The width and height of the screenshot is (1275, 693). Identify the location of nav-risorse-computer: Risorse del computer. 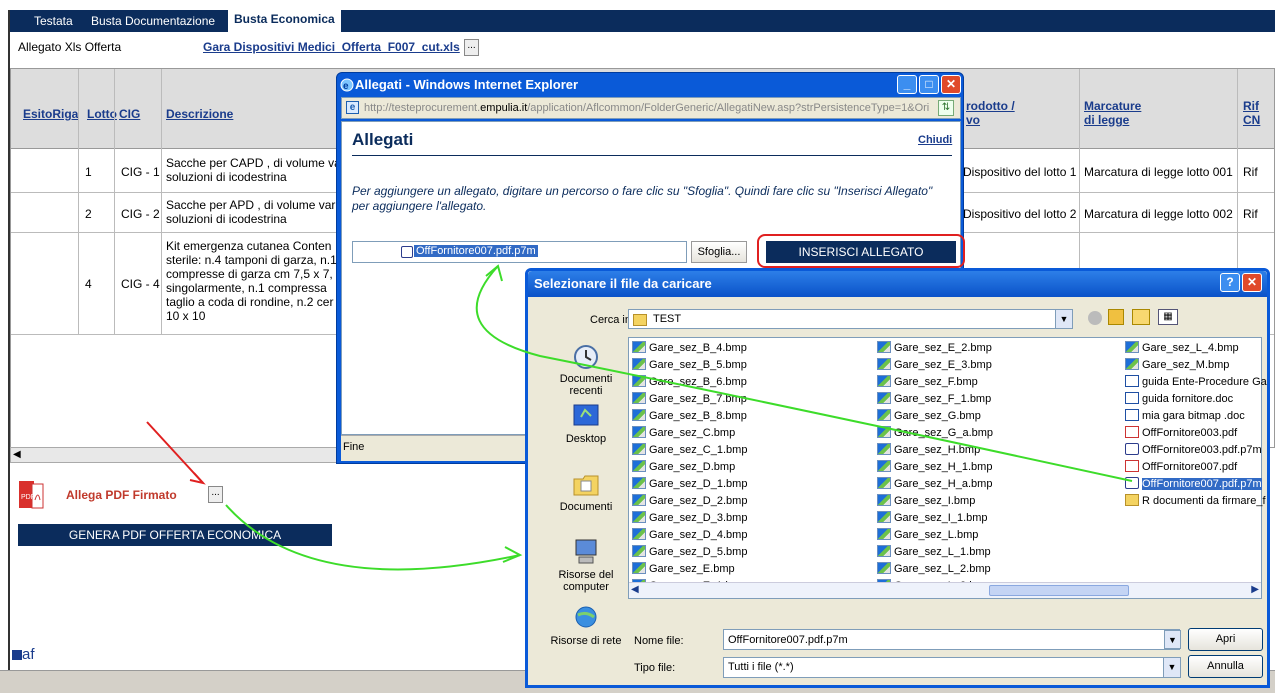
(586, 565).